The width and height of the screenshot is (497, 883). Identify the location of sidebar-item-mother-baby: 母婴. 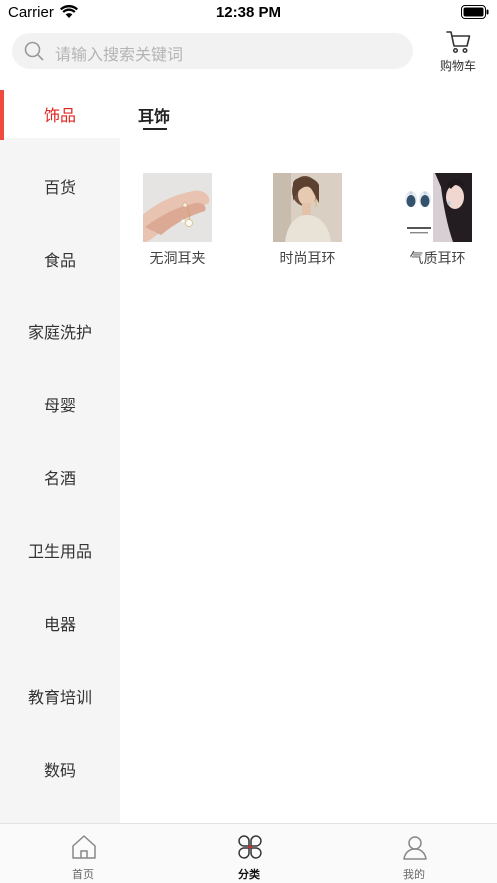
(60, 404).